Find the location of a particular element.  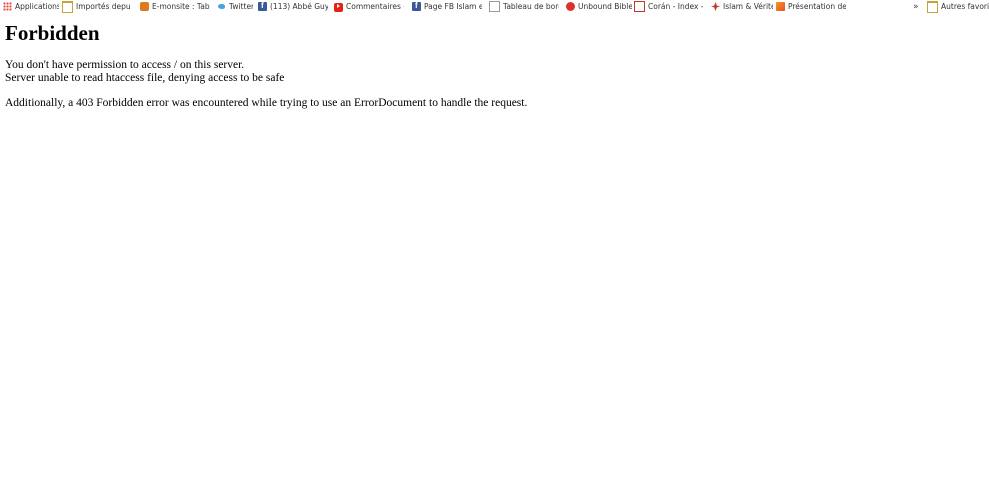

bookmark-label: Corán - Index - l is located at coordinates (677, 6).